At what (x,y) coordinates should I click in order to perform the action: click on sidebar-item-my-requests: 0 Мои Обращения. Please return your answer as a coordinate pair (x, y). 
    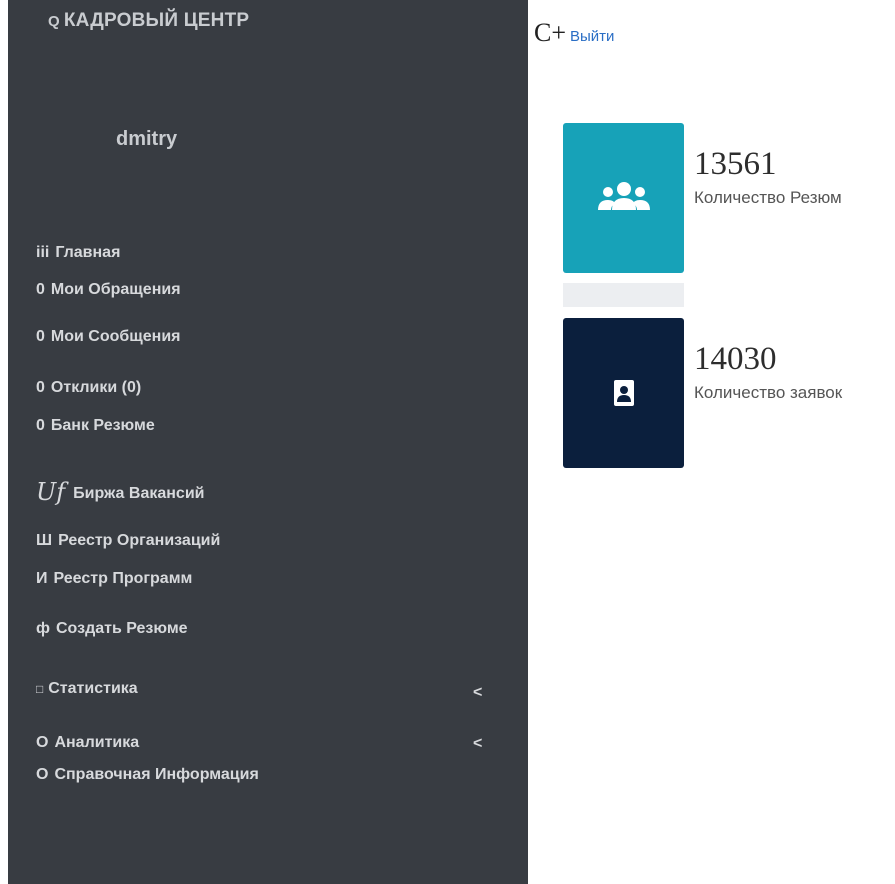
    Looking at the image, I should click on (108, 290).